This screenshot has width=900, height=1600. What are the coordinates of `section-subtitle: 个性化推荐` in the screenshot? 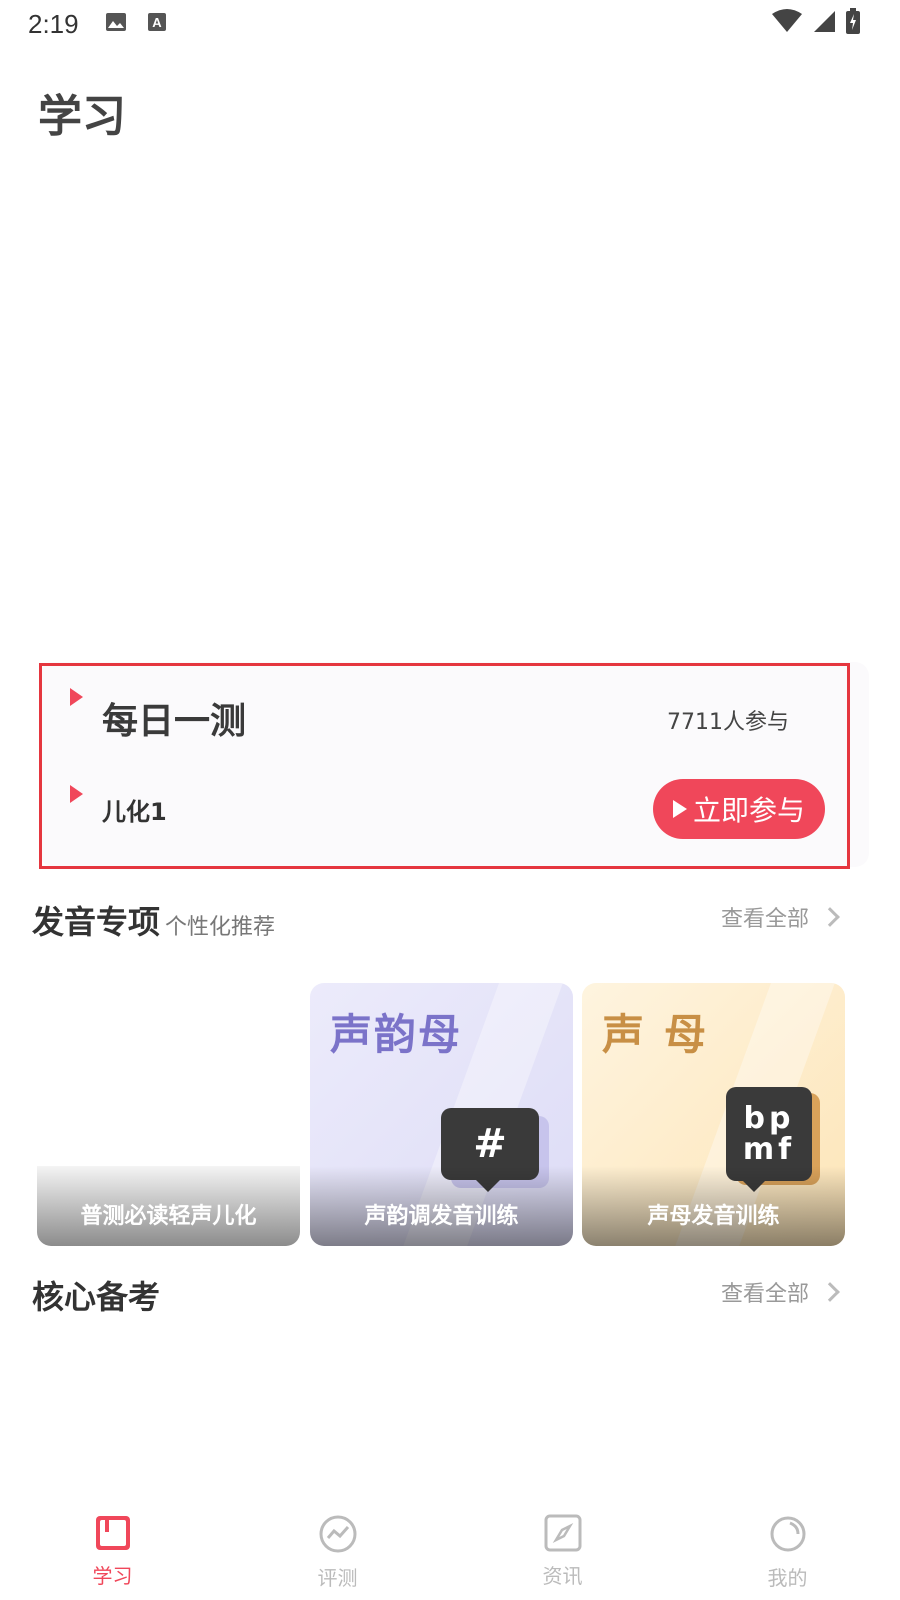 It's located at (220, 927).